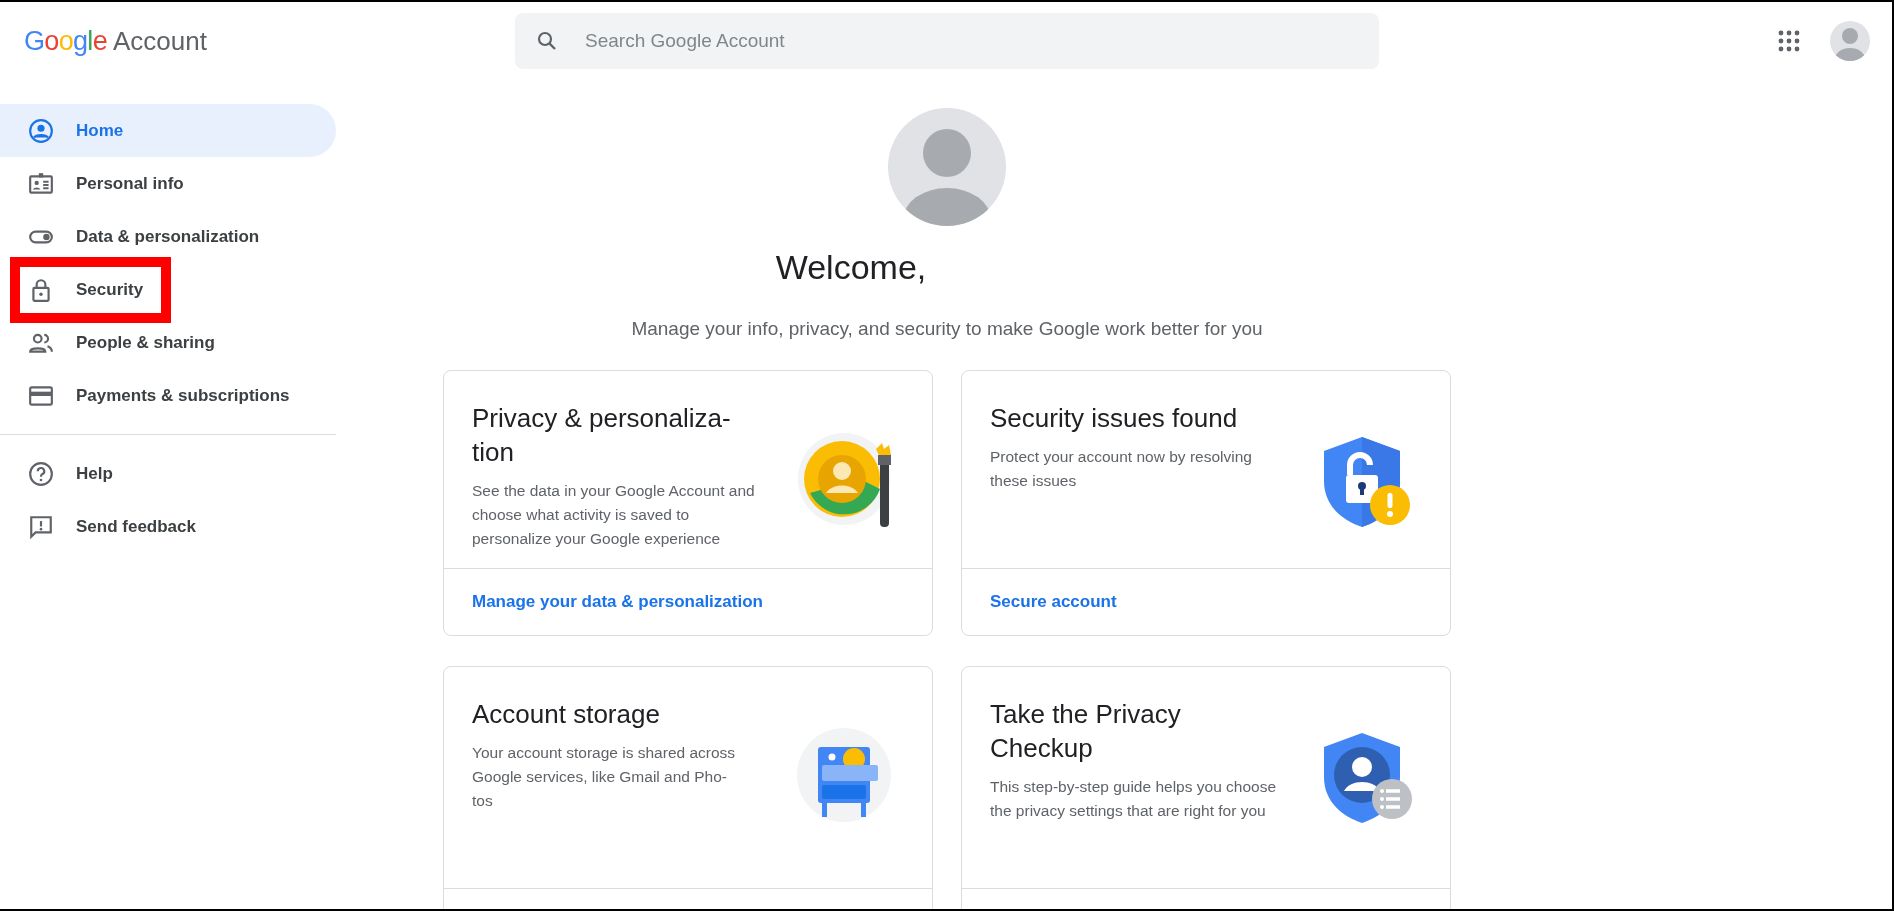 This screenshot has width=1894, height=911. I want to click on id-card-icon, so click(41, 183).